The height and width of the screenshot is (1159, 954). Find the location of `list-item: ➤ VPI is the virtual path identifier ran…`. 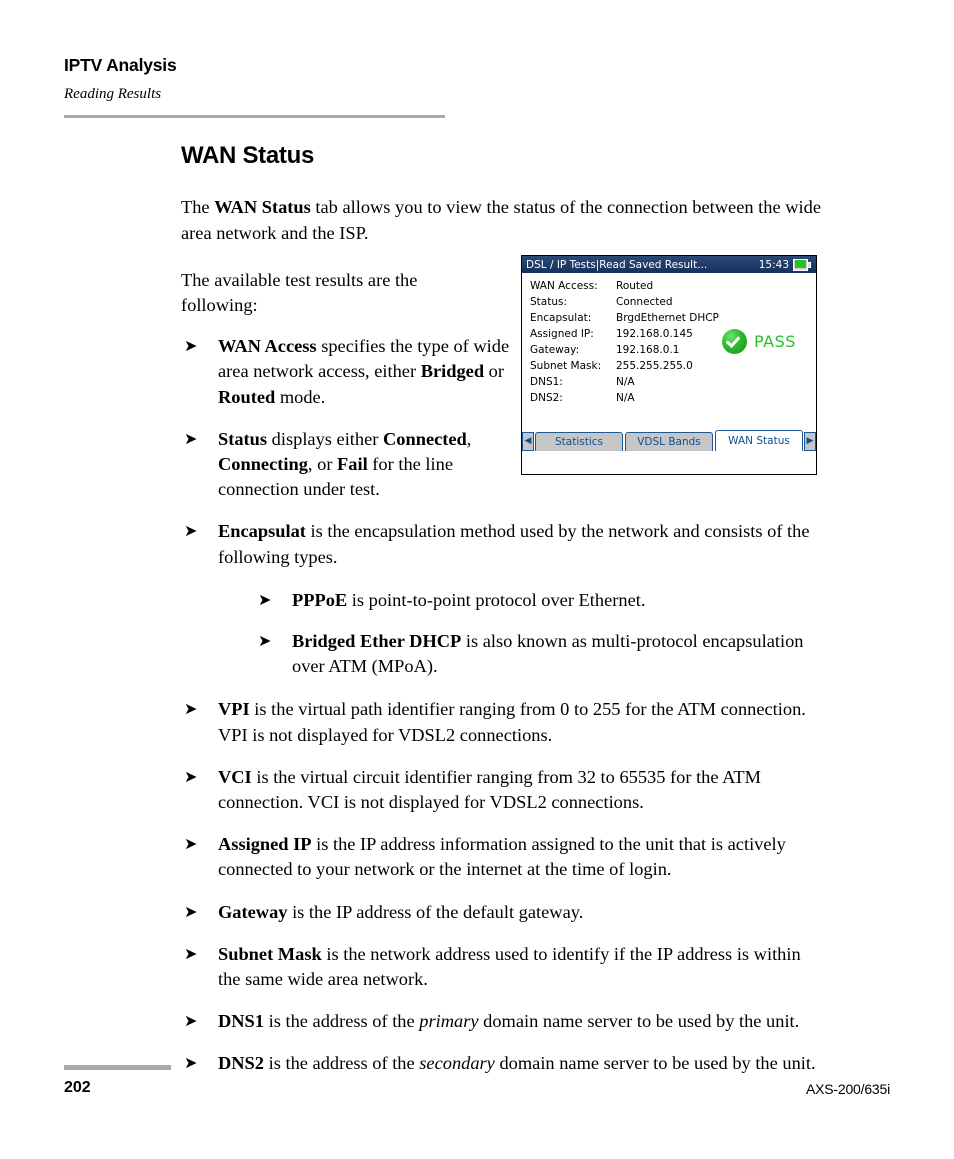

list-item: ➤ VPI is the virtual path identifier ran… is located at coordinates (501, 722).